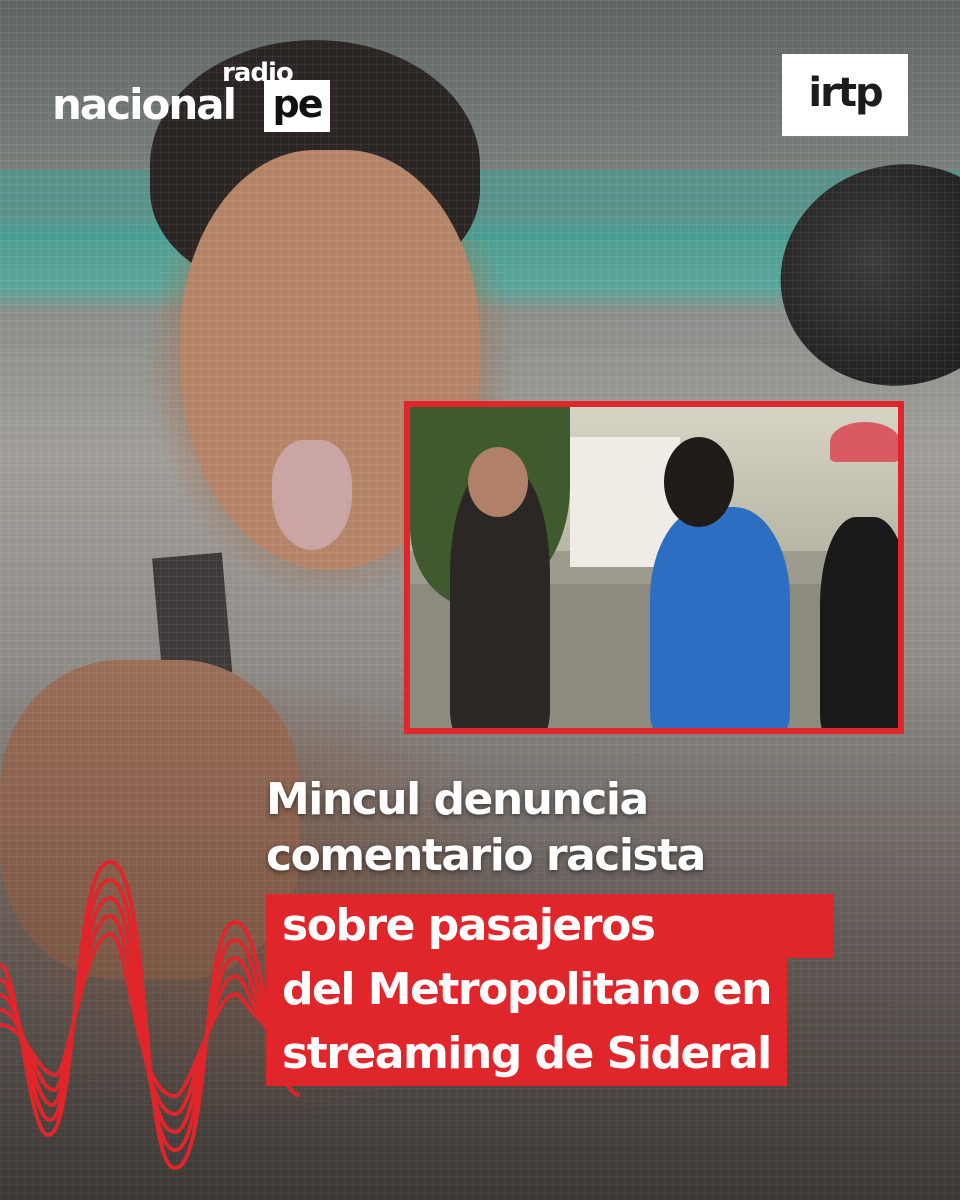 The image size is (960, 1200). Describe the element at coordinates (550, 926) in the screenshot. I see `headline-line-3: sobre pasajeros` at that location.